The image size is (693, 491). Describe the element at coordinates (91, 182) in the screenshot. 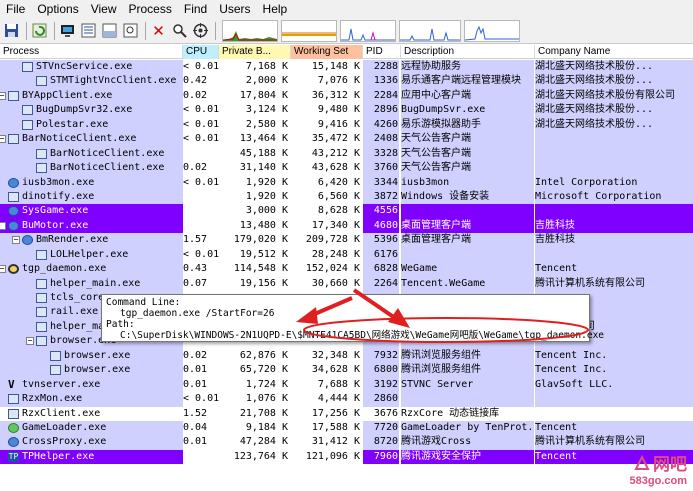

I see `process-name-cell: iusb3mon.exe` at that location.